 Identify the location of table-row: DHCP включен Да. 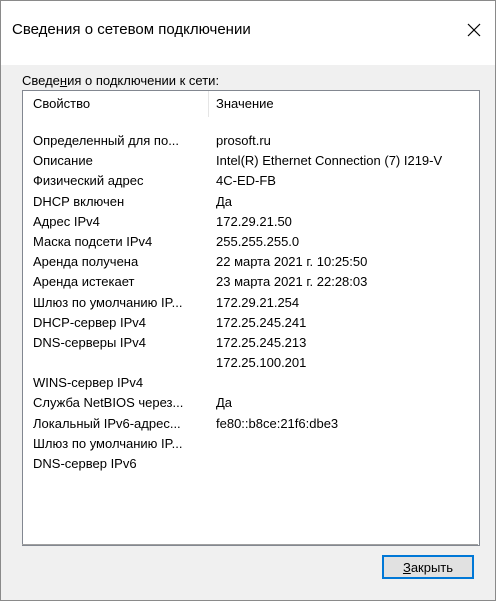
(251, 202).